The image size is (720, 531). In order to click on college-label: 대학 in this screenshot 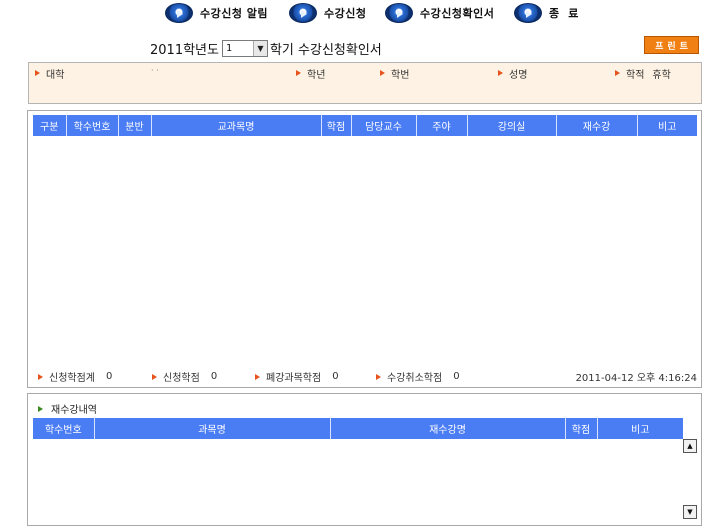, I will do `click(55, 75)`.